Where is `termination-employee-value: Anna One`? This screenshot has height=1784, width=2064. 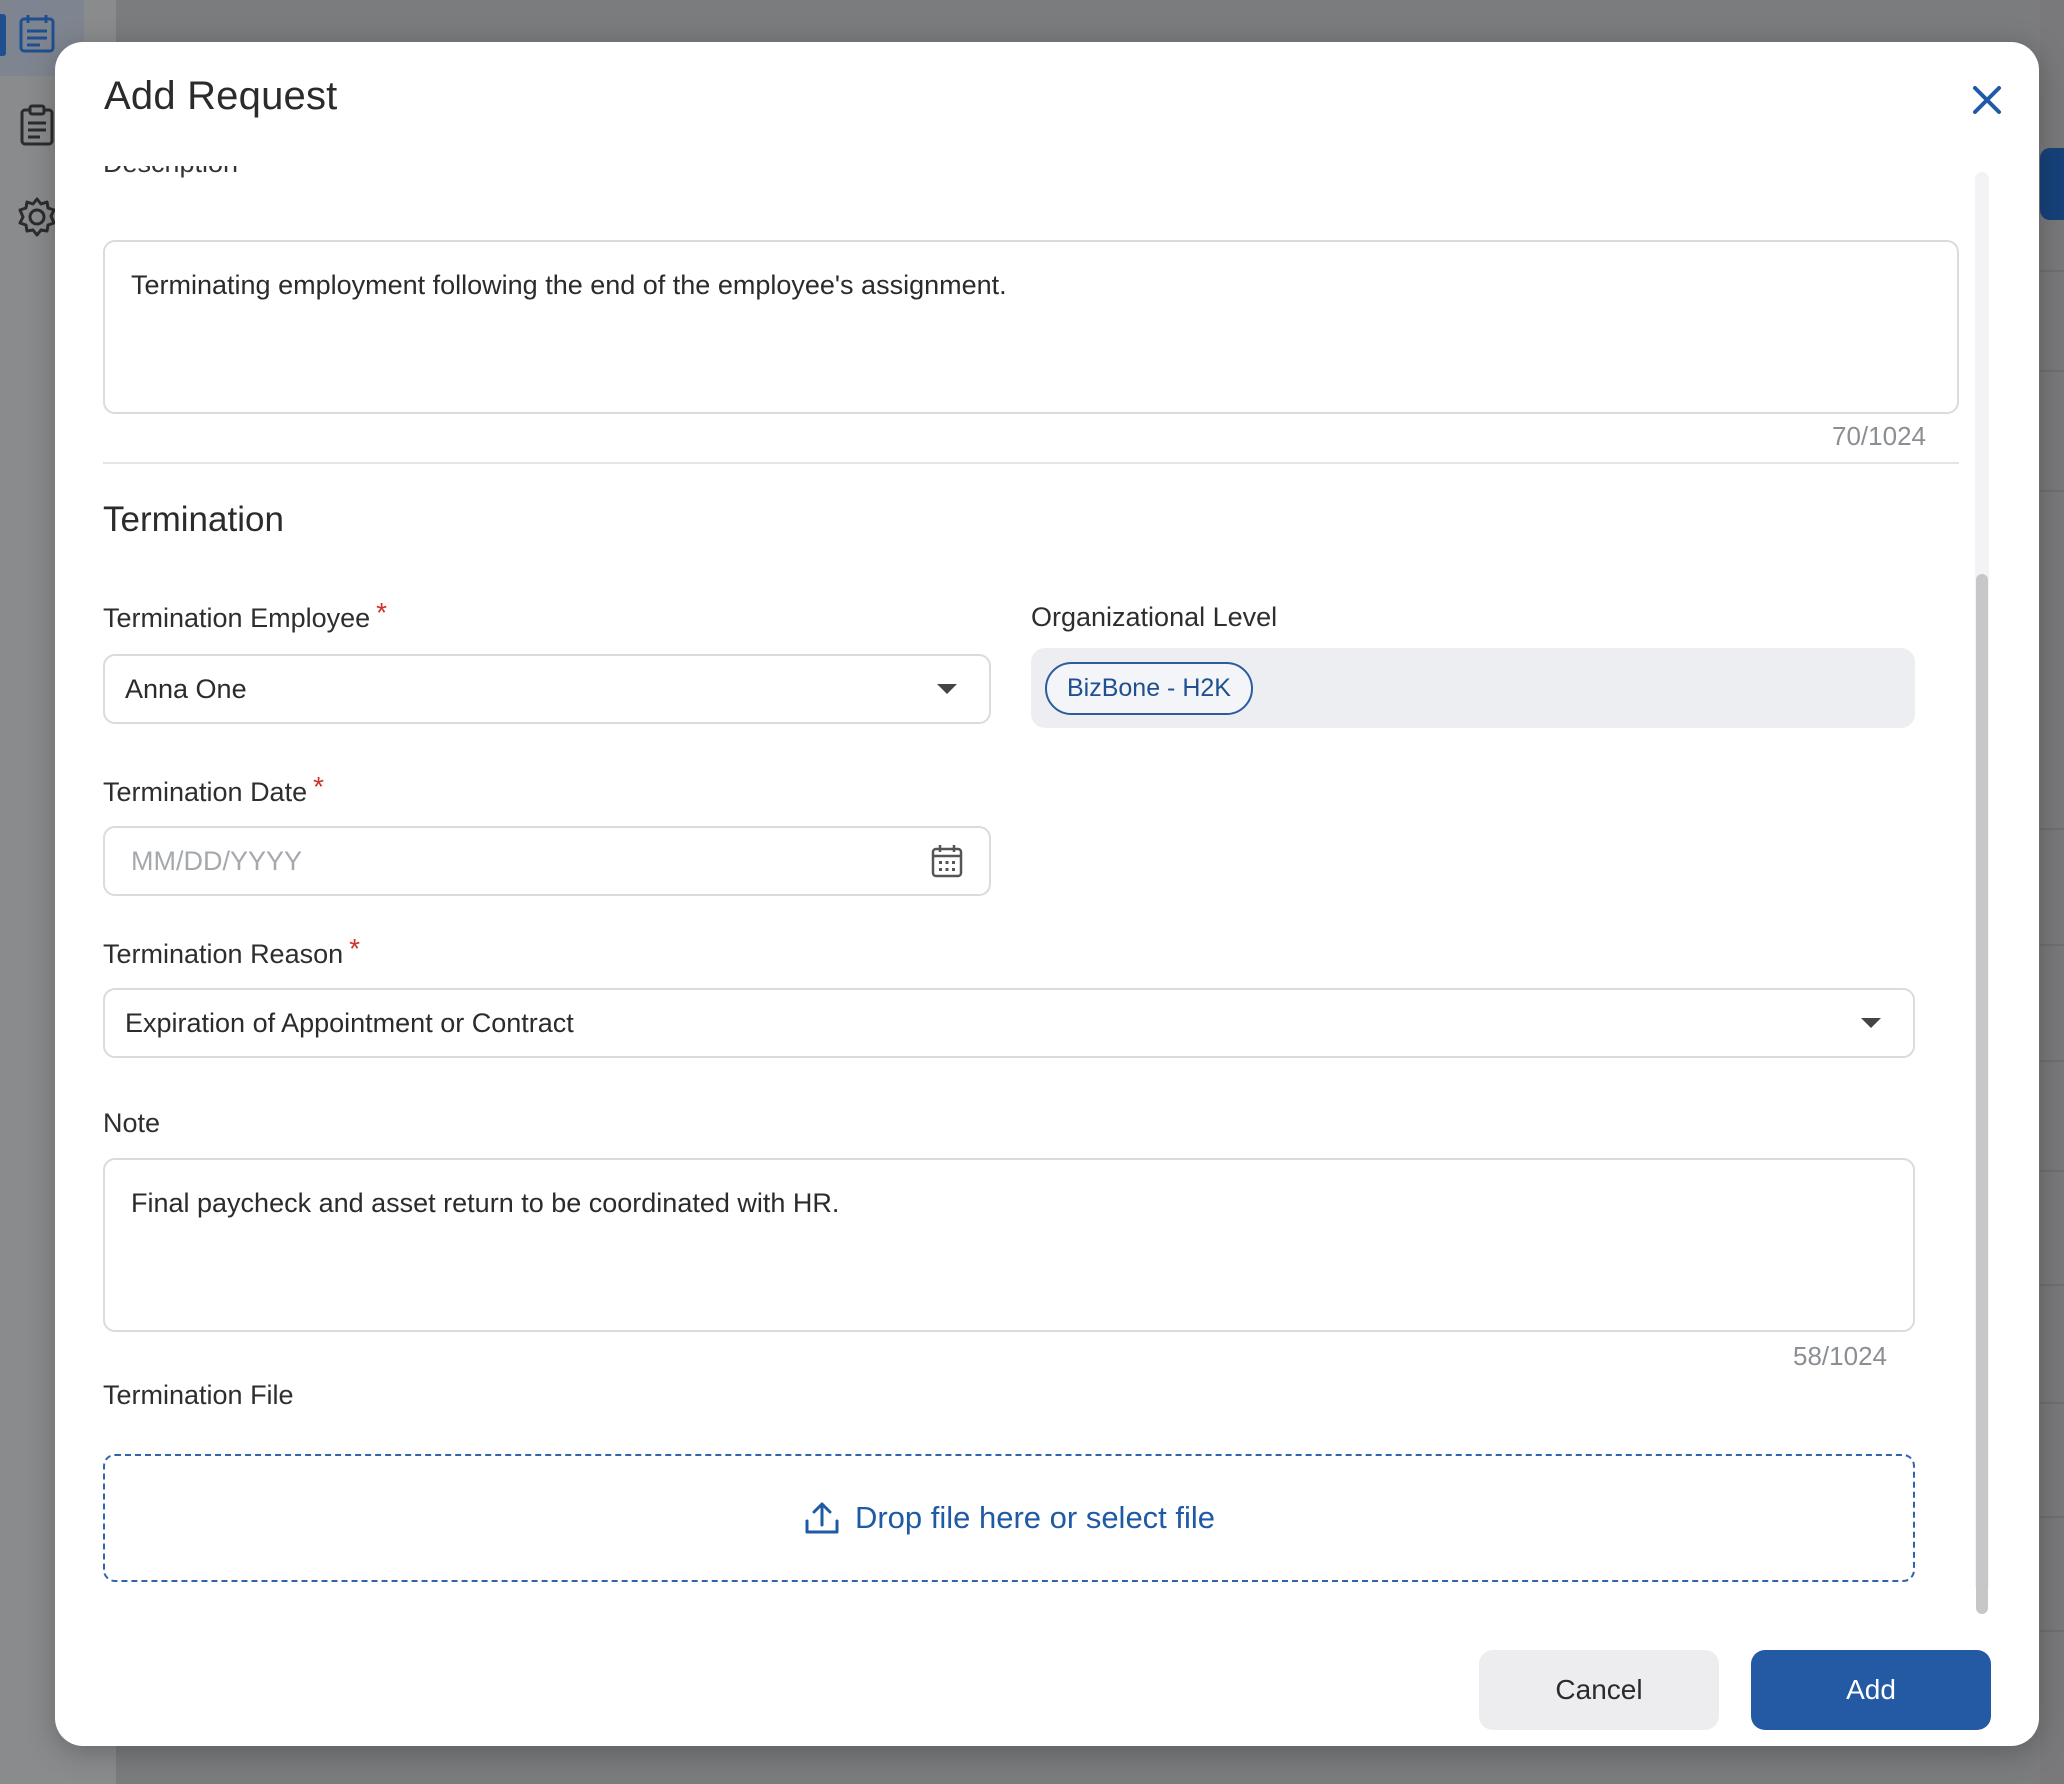 termination-employee-value: Anna One is located at coordinates (186, 688).